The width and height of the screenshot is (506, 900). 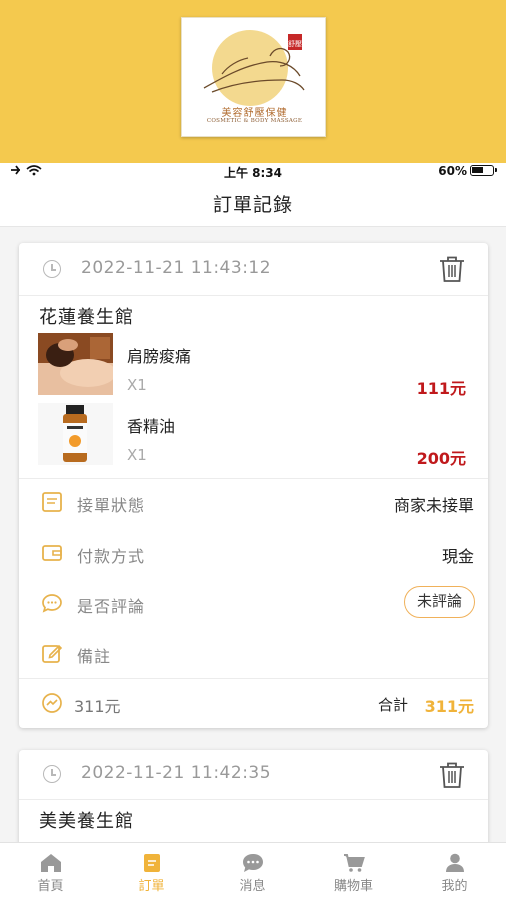 I want to click on item-name: 肩膀痠痛, so click(x=159, y=356).